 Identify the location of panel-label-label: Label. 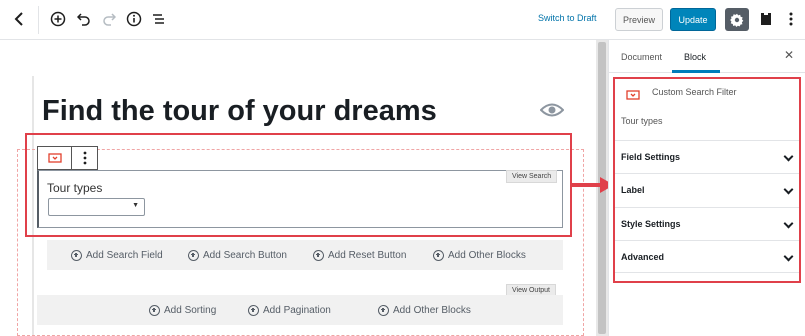
(633, 190).